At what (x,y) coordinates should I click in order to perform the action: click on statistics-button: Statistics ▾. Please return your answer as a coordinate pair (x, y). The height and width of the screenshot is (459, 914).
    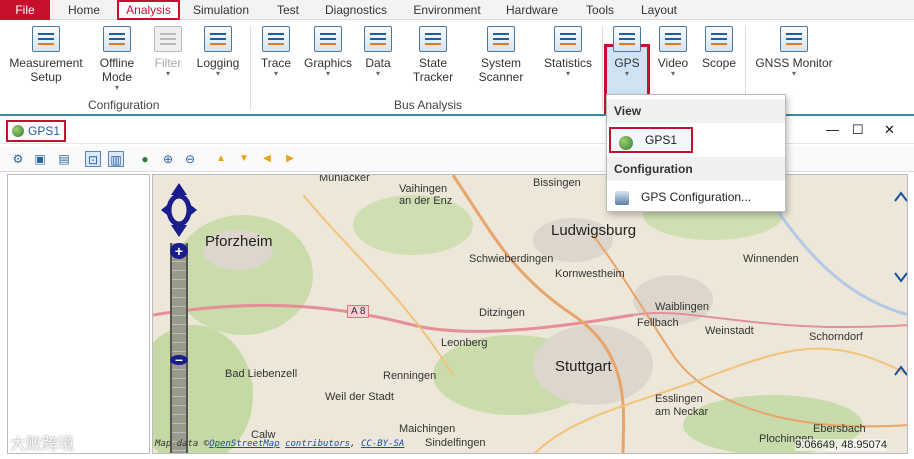
    Looking at the image, I should click on (568, 52).